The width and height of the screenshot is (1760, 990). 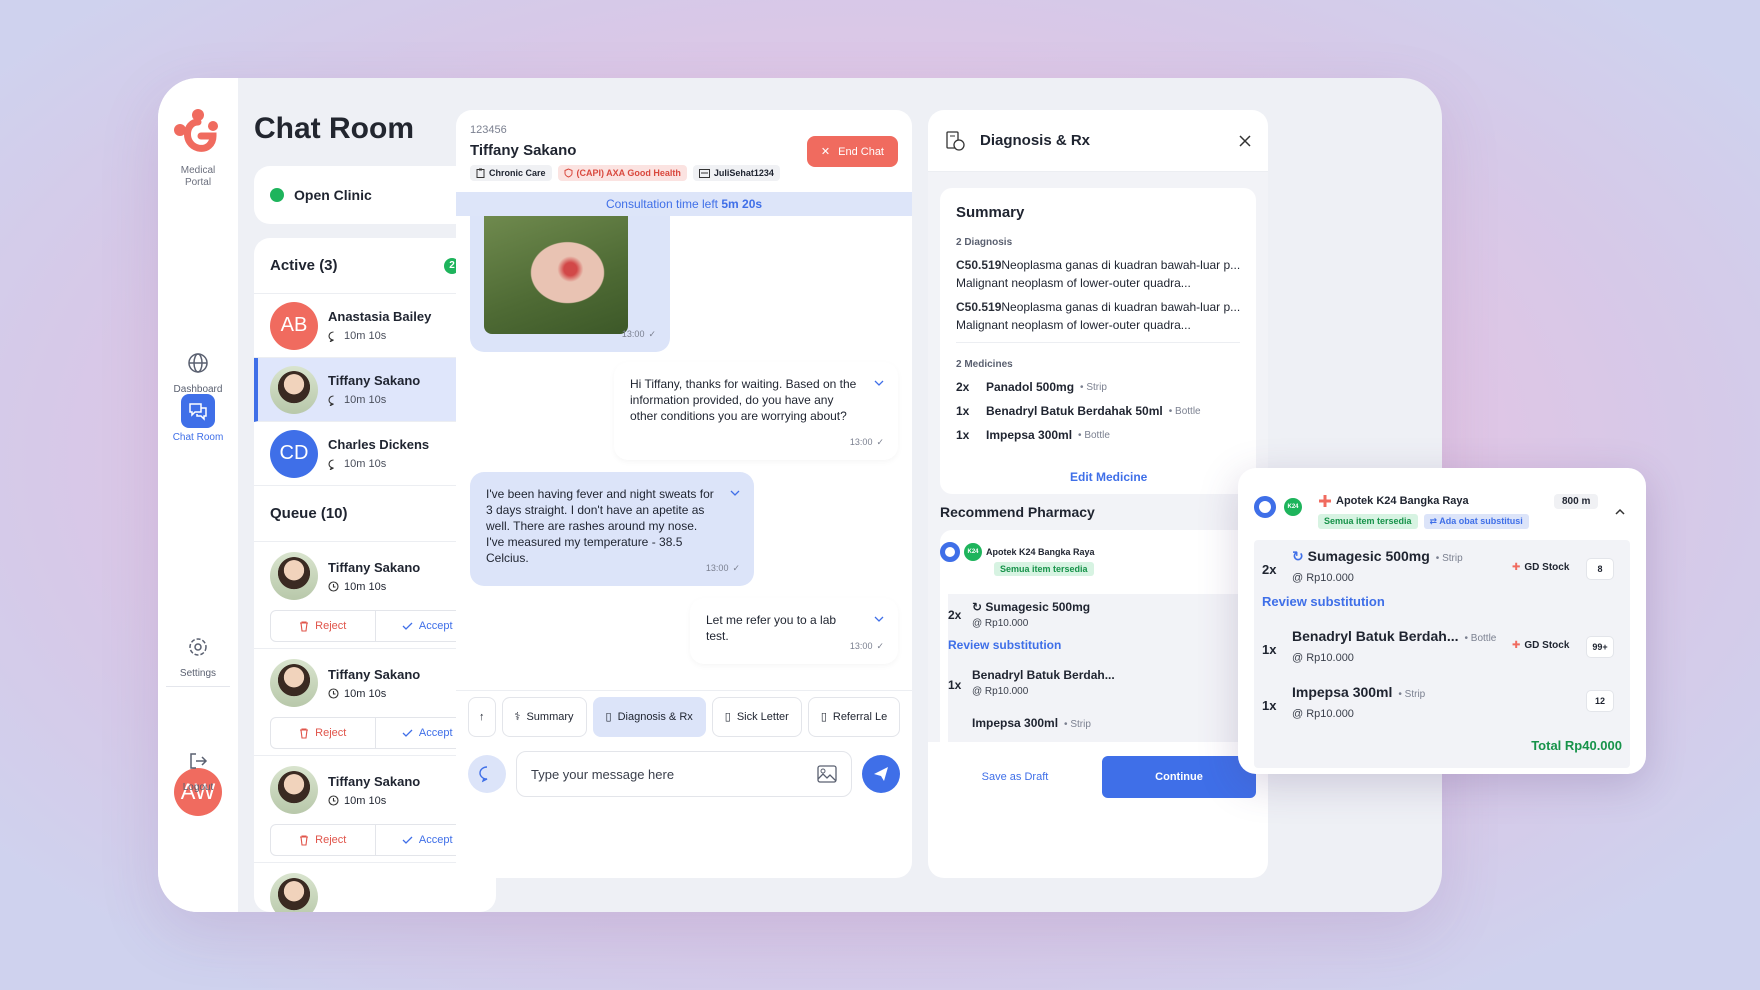 I want to click on chevron-up-icon, so click(x=1620, y=512).